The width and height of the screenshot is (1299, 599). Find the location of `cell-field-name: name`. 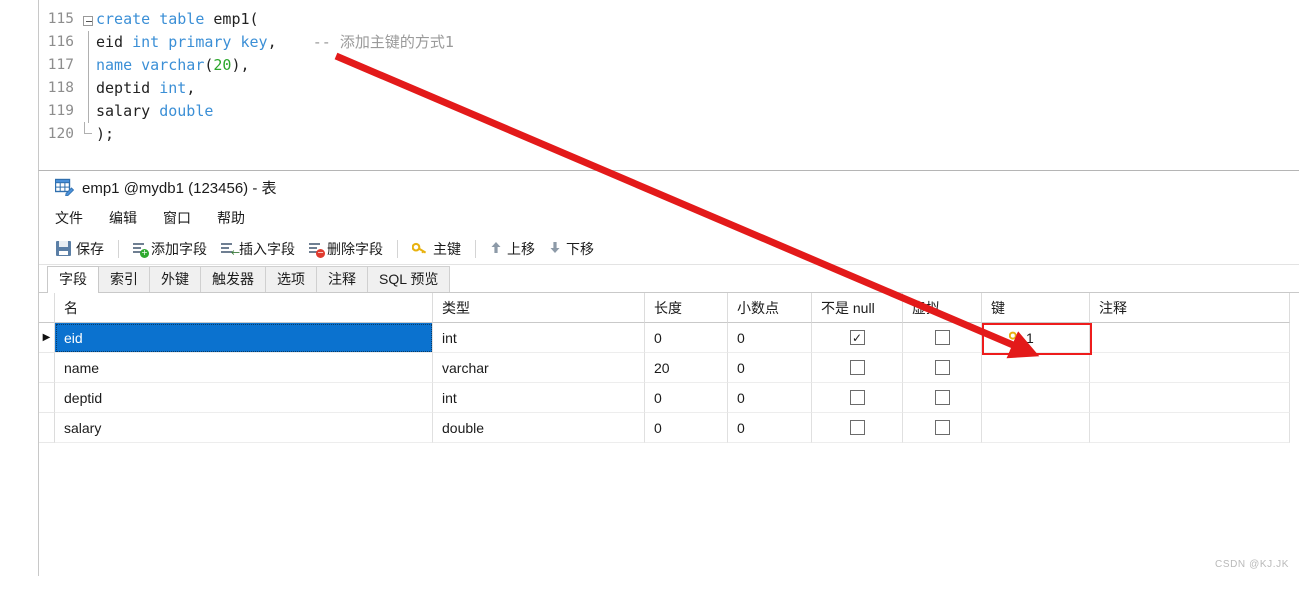

cell-field-name: name is located at coordinates (244, 368).